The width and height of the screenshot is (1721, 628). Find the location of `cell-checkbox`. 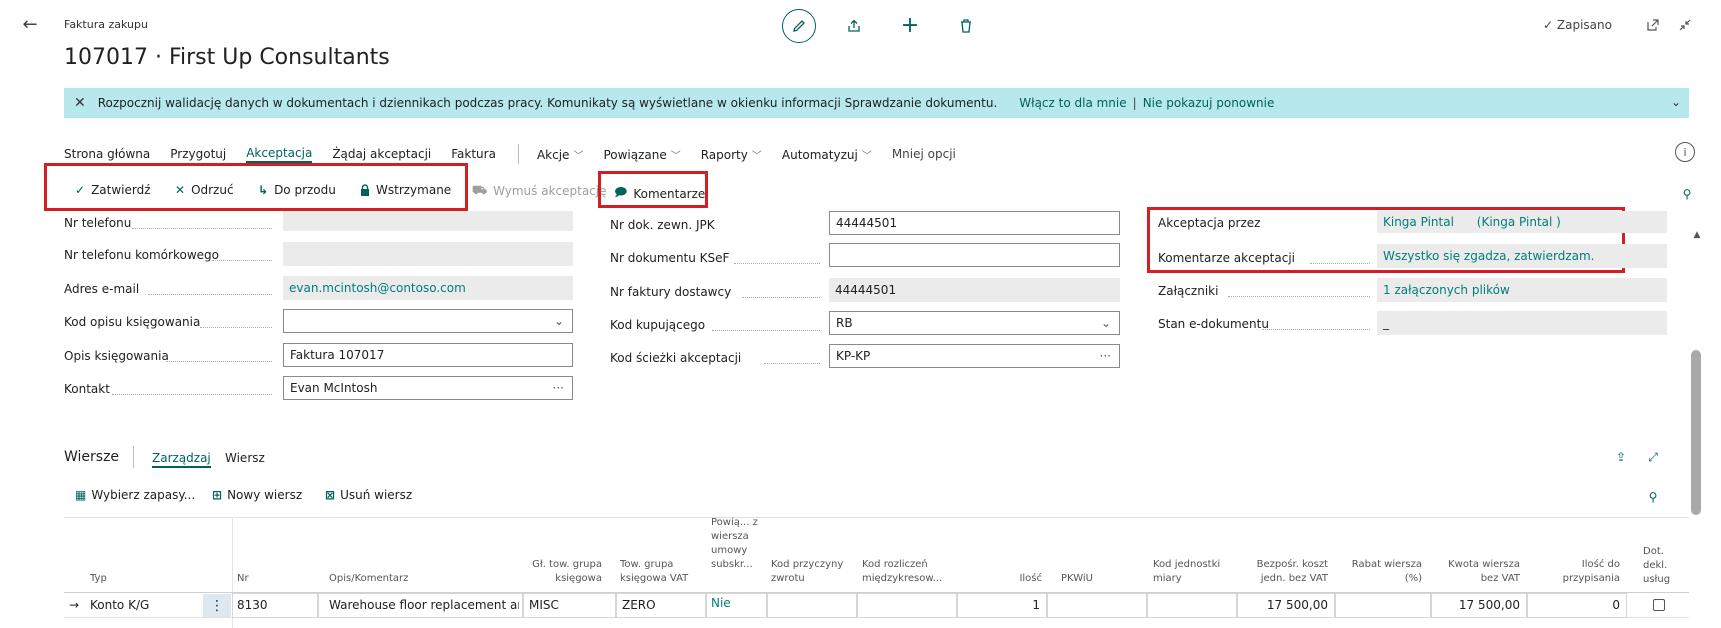

cell-checkbox is located at coordinates (1659, 605).